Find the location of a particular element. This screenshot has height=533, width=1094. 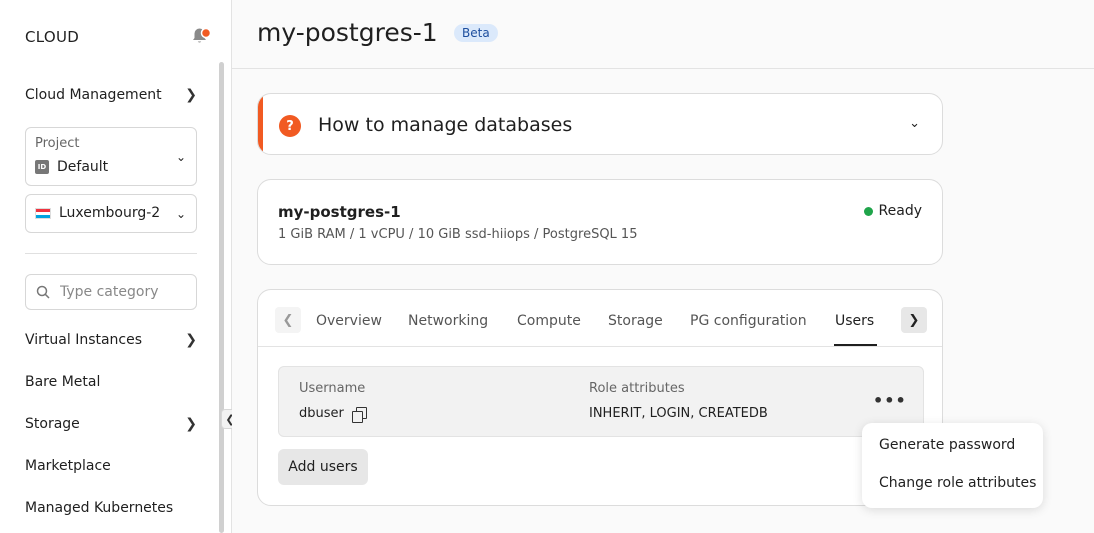

tab-networking: Networking is located at coordinates (448, 321).